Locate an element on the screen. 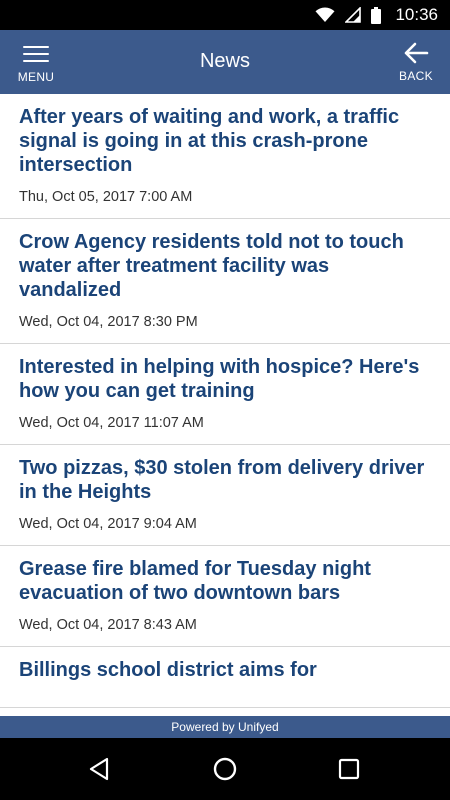  news-headline: Billings school district aims for is located at coordinates (225, 670).